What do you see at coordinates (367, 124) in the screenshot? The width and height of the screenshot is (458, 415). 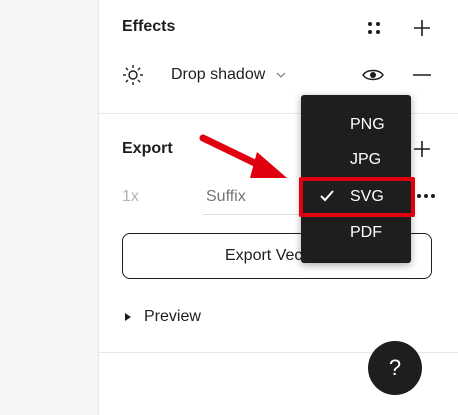 I see `format-option-label: PNG` at bounding box center [367, 124].